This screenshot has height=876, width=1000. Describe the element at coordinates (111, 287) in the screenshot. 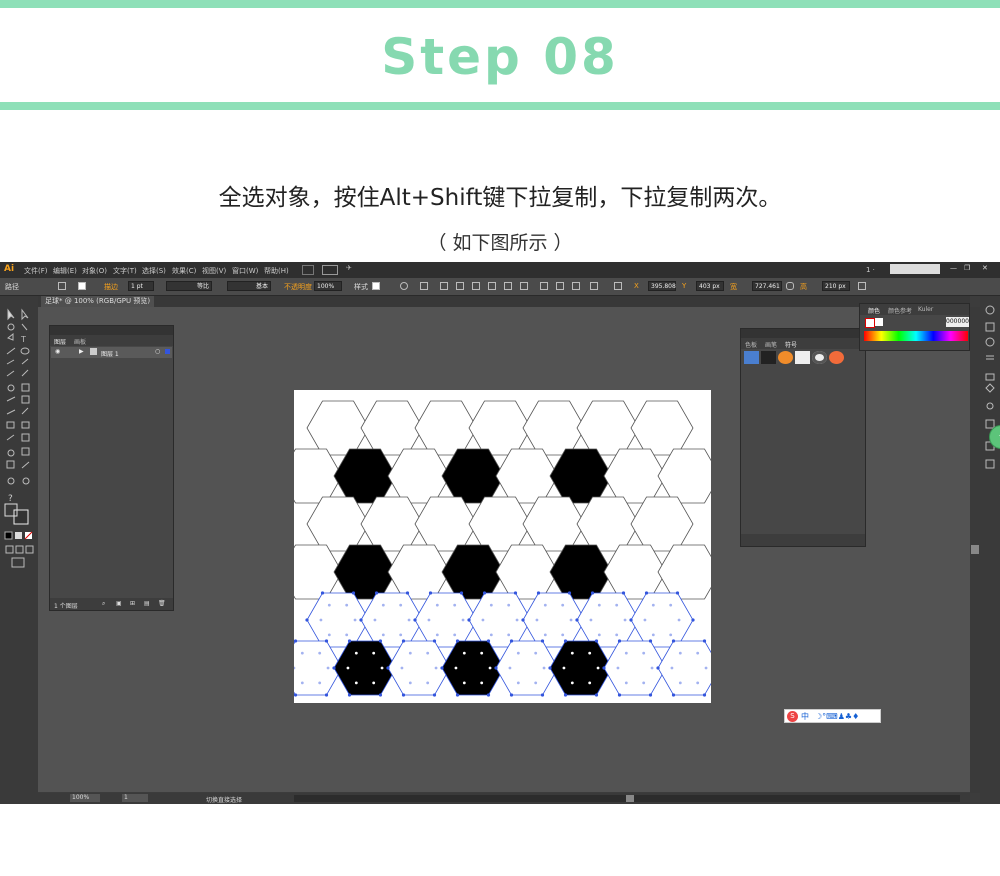

I see `stroke-label: 描边` at that location.